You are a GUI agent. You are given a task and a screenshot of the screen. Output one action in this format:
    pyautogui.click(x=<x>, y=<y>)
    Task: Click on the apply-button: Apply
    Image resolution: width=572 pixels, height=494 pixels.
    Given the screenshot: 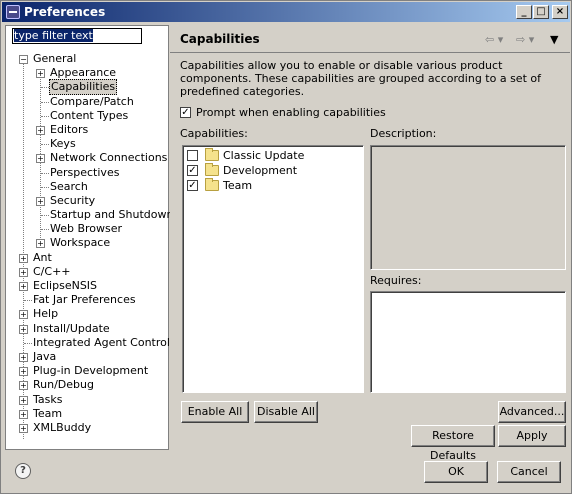 What is the action you would take?
    pyautogui.click(x=532, y=436)
    